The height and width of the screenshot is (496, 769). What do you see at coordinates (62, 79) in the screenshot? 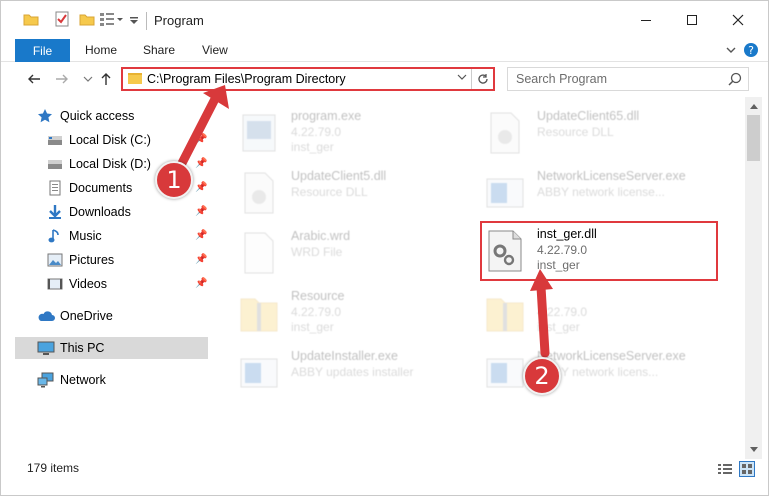
I see `forward-arrow-icon` at bounding box center [62, 79].